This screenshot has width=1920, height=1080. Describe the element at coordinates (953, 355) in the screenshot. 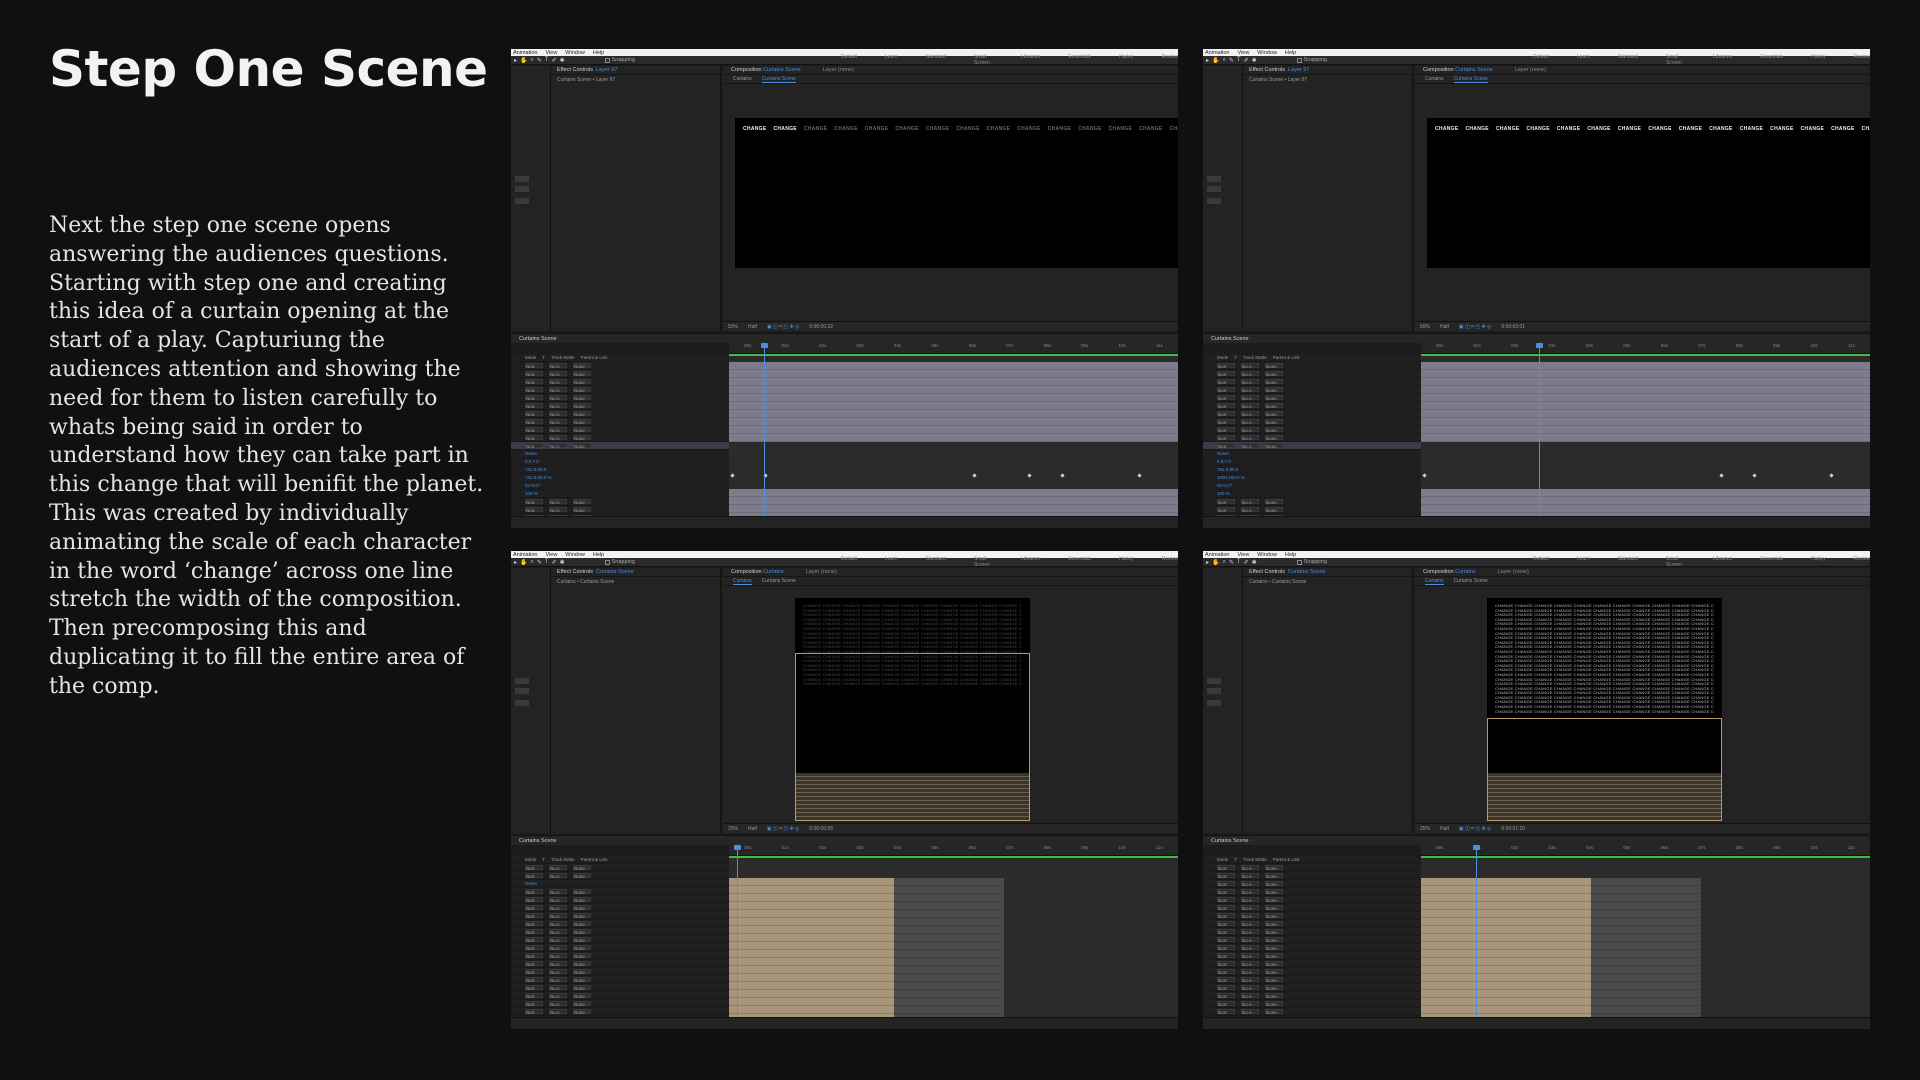

I see `work-area-bar` at that location.